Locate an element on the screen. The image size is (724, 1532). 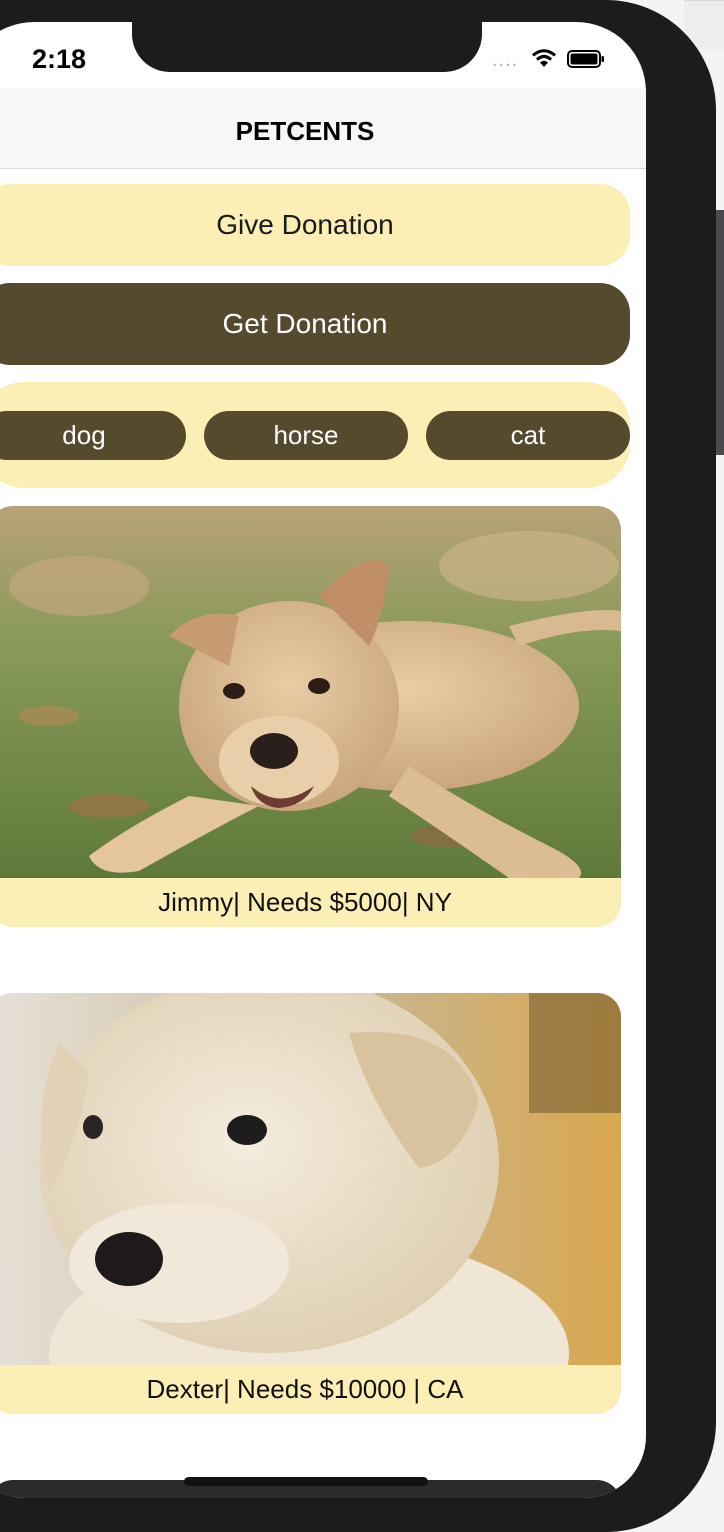
battery-icon is located at coordinates (585, 59).